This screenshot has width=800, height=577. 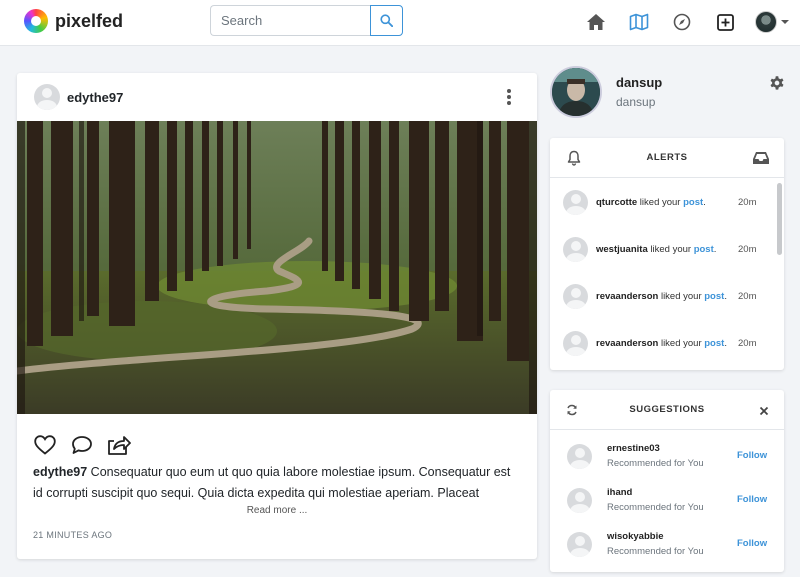 I want to click on share-icon, so click(x=119, y=445).